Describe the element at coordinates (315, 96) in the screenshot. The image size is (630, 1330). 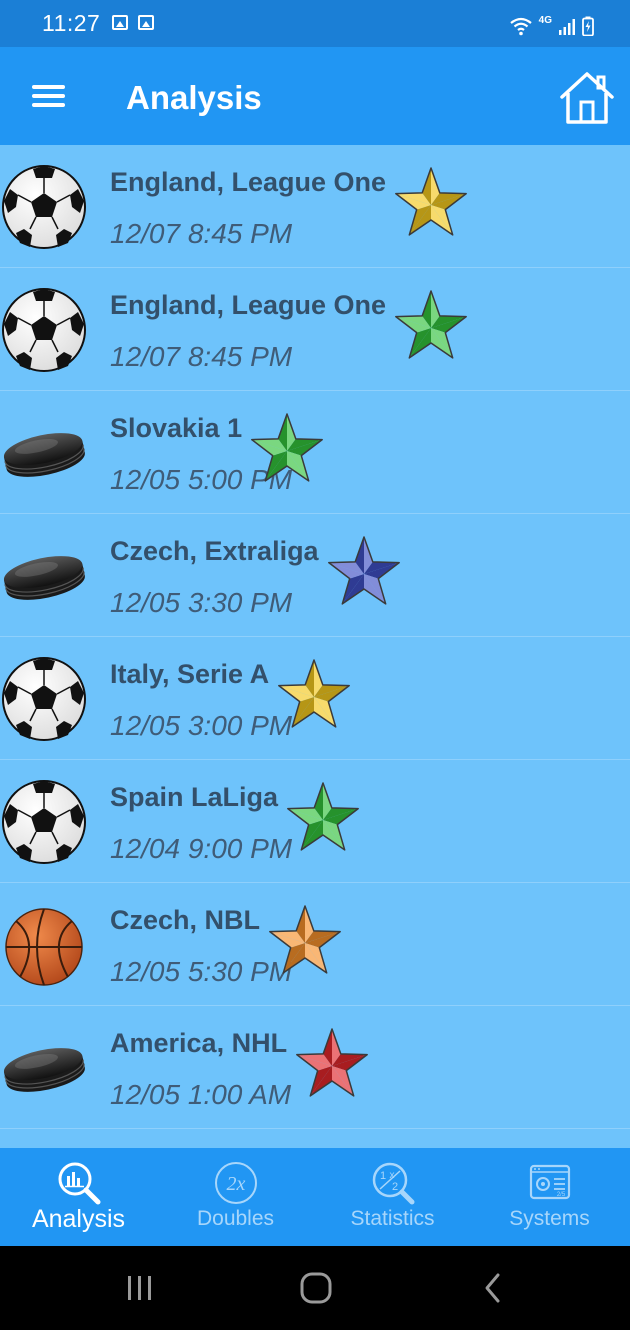
I see `app-bar: Analysis` at that location.